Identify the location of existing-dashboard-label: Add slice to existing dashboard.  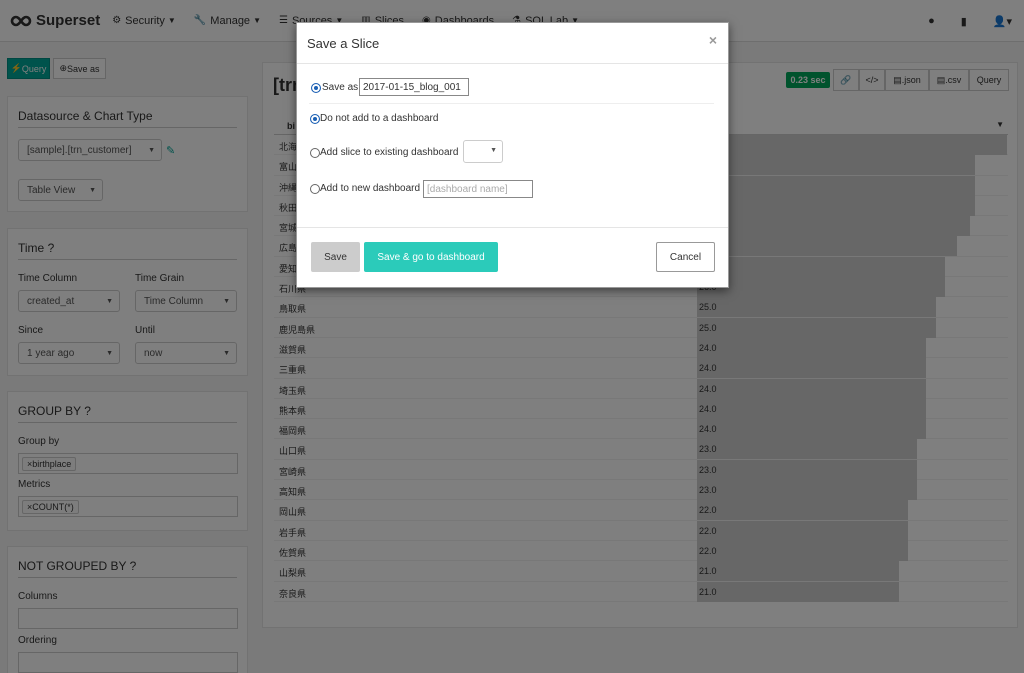
(389, 152).